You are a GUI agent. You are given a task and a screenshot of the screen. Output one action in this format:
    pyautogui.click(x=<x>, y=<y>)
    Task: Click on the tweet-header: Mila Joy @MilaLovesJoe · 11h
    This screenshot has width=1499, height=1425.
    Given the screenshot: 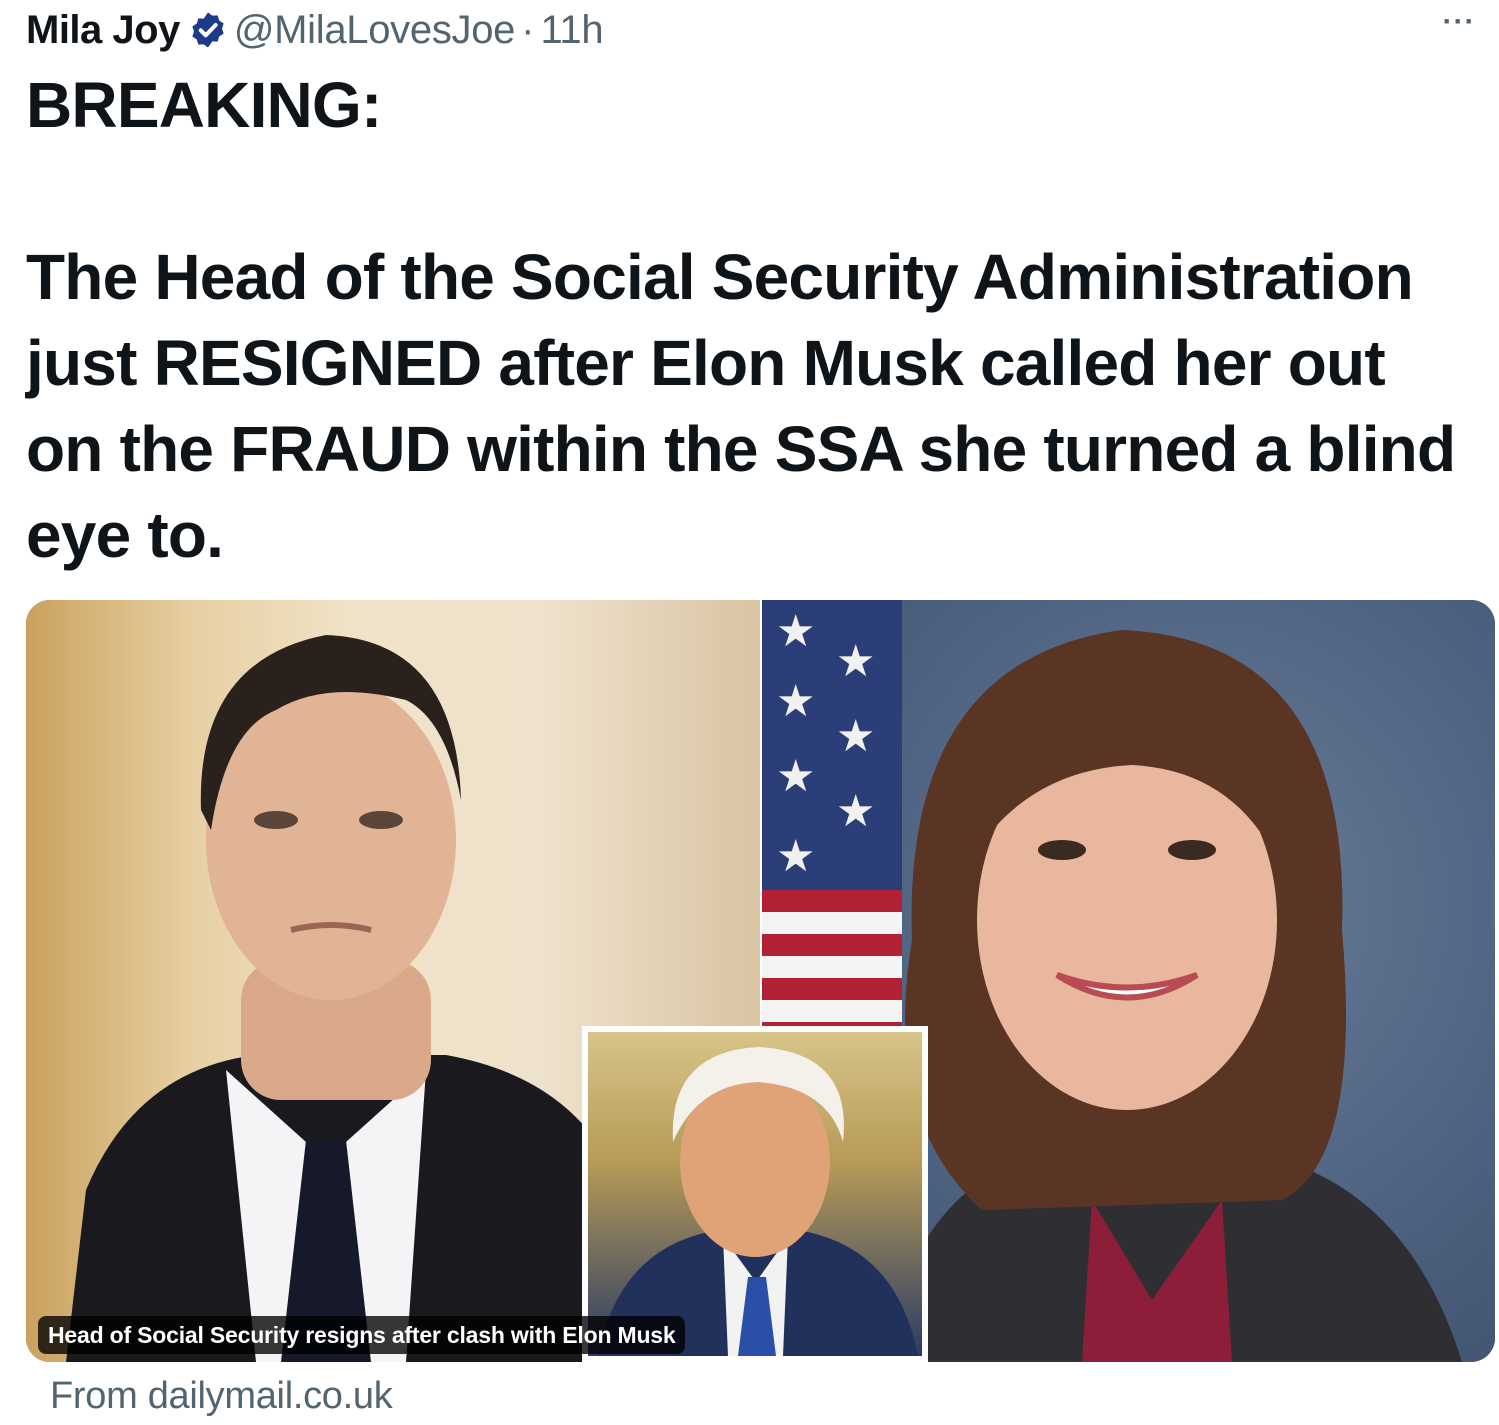 What is the action you would take?
    pyautogui.click(x=315, y=30)
    